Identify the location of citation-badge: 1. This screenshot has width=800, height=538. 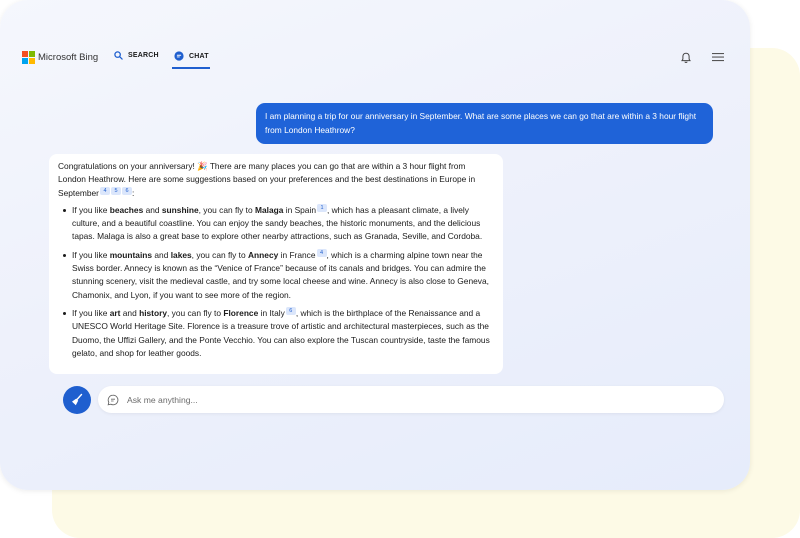
(321, 207).